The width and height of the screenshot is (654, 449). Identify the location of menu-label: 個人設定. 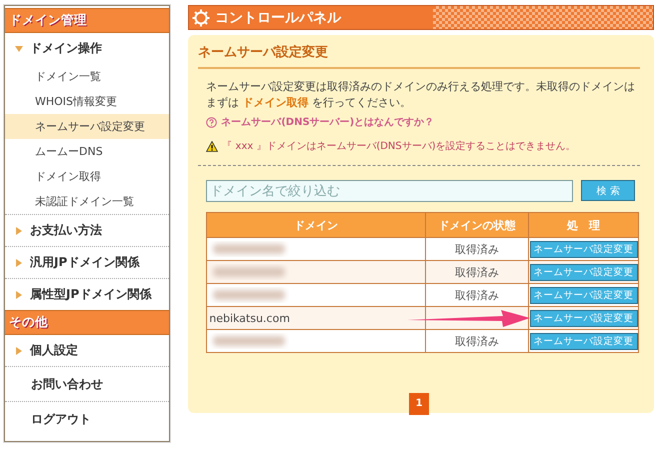
(54, 350).